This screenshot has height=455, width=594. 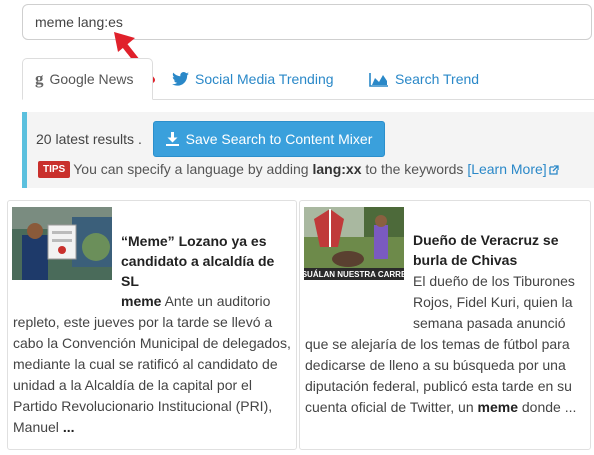 What do you see at coordinates (193, 169) in the screenshot?
I see `tips-text: You can specify a language by adding` at bounding box center [193, 169].